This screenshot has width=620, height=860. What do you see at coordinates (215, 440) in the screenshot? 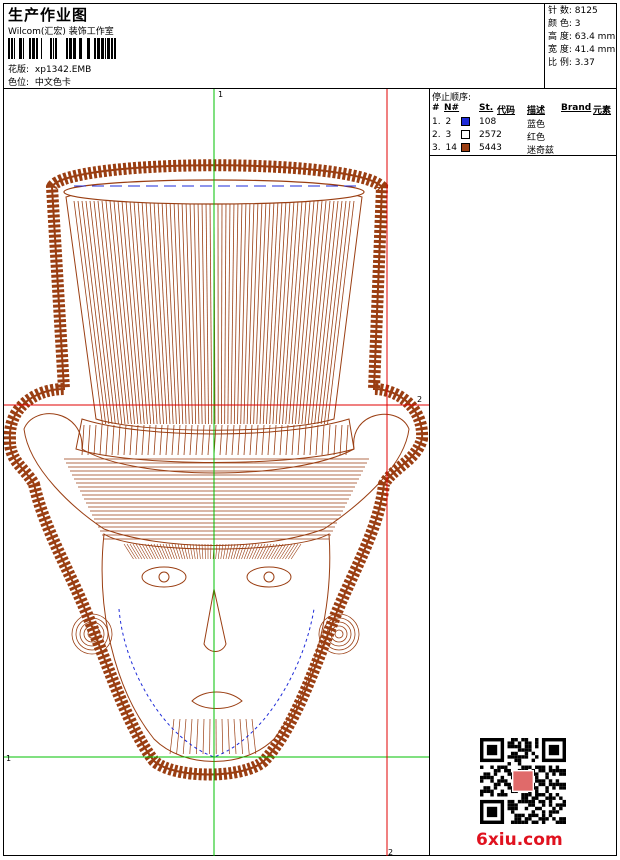
I see `hat-band` at bounding box center [215, 440].